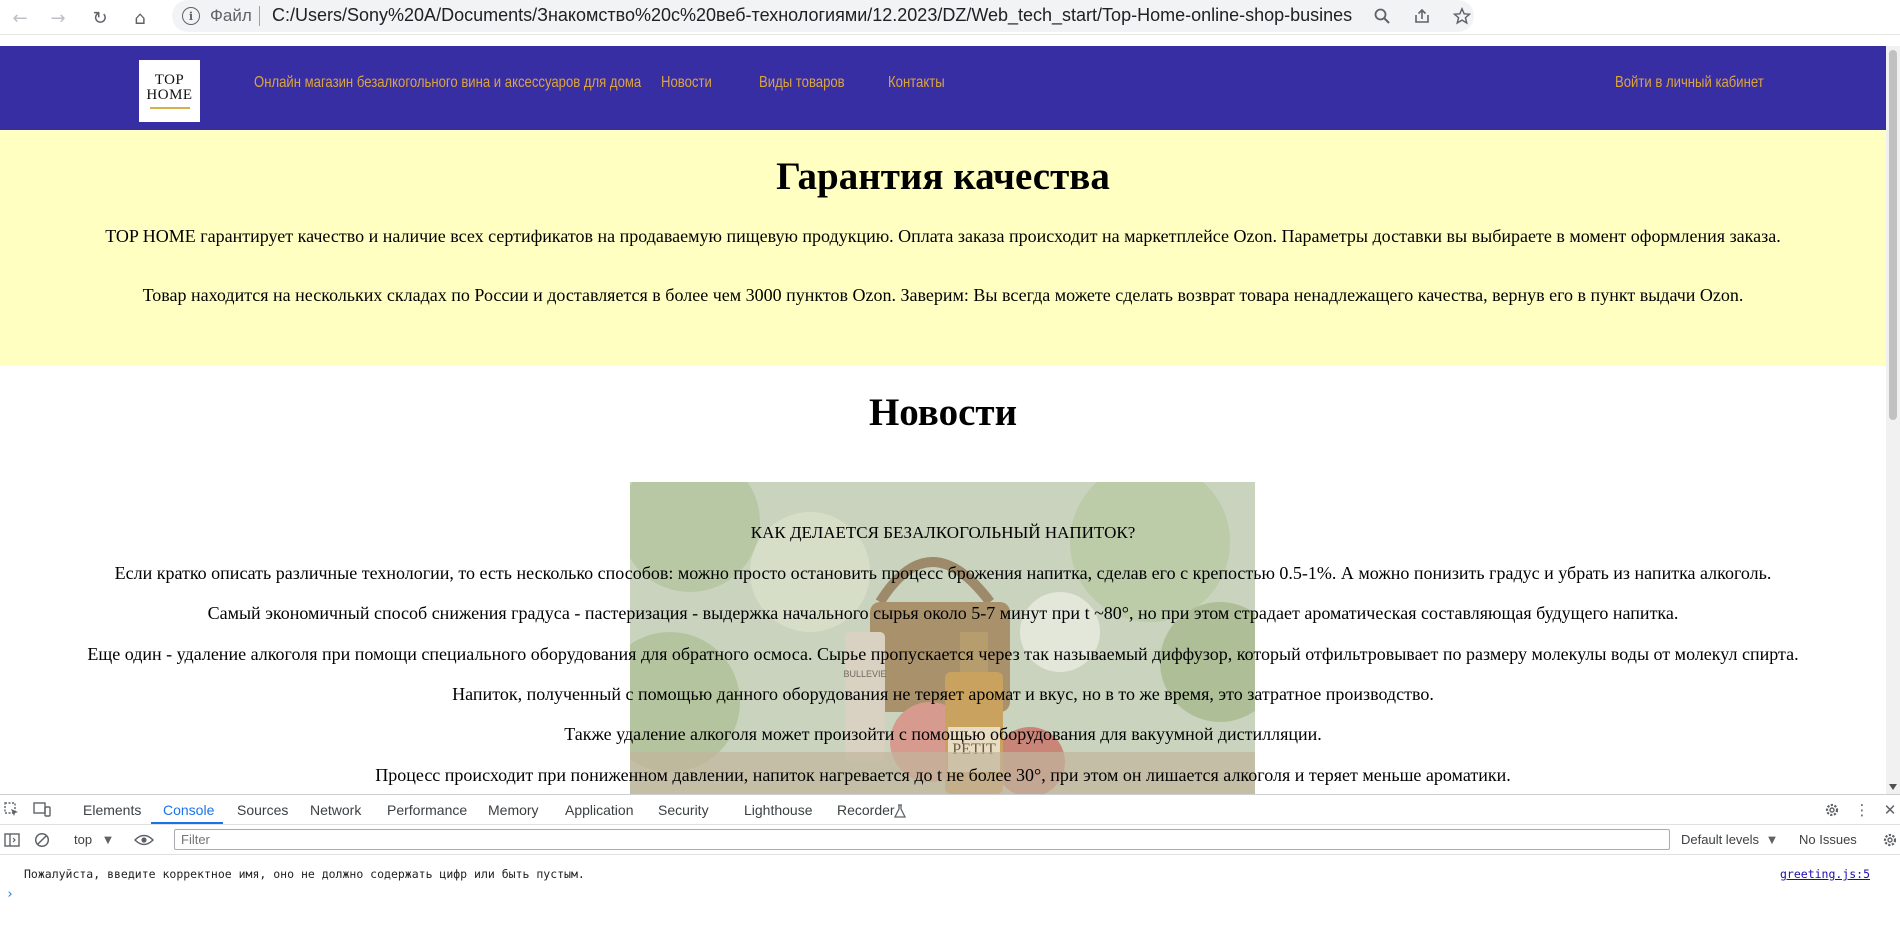  Describe the element at coordinates (42, 810) in the screenshot. I see `device-toggle-icon` at that location.